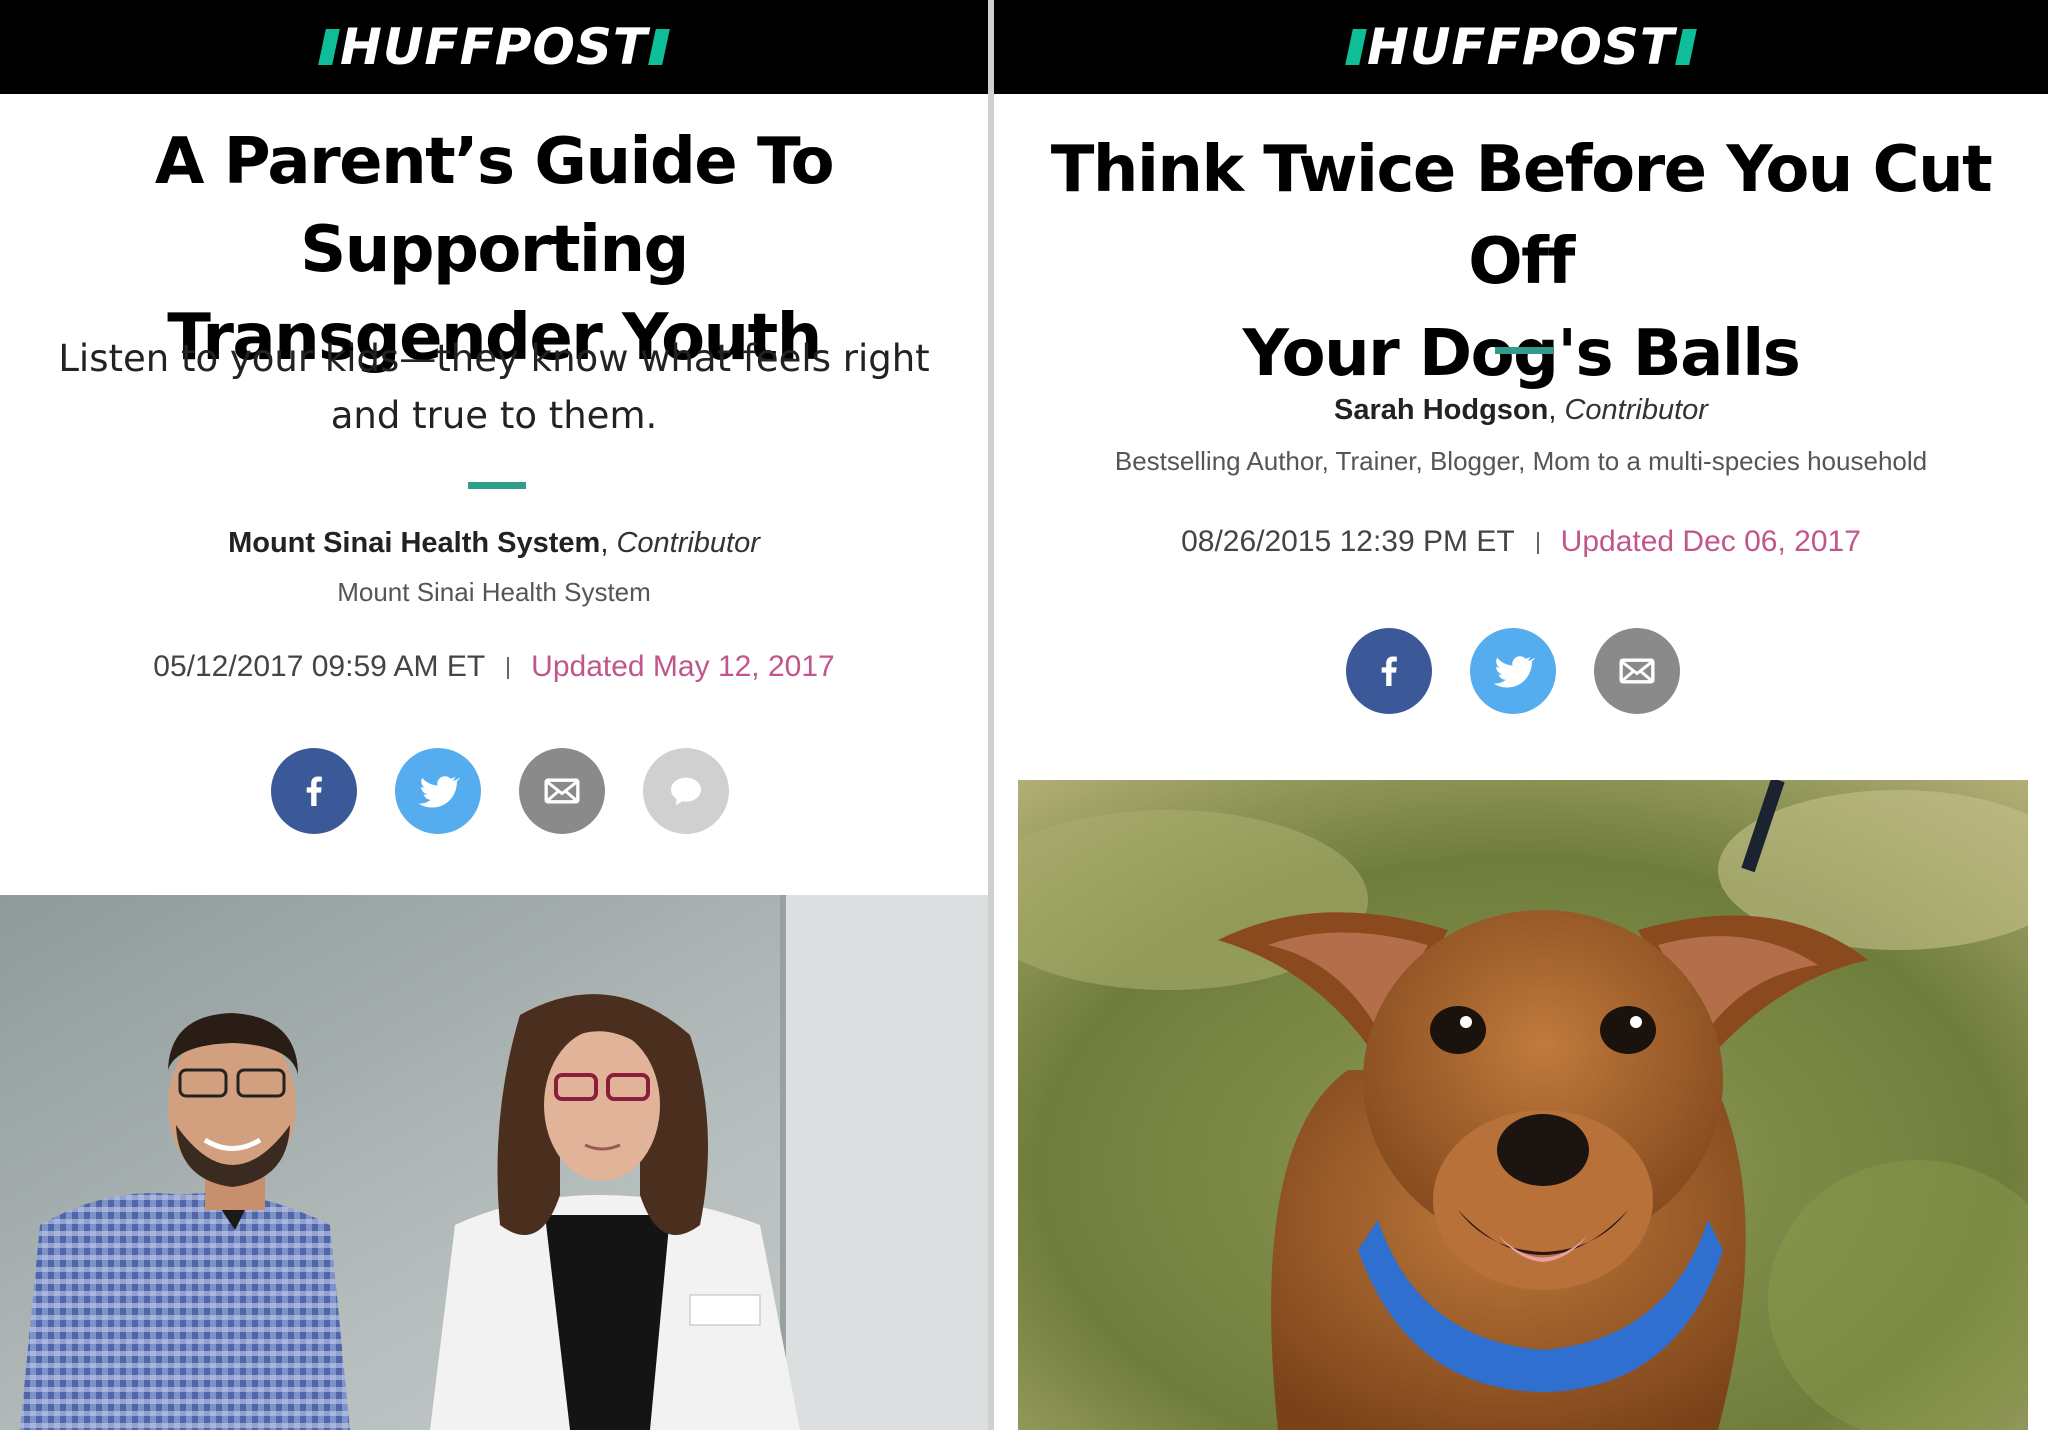  What do you see at coordinates (494, 592) in the screenshot?
I see `author-affiliation: Mount Sinai Health System` at bounding box center [494, 592].